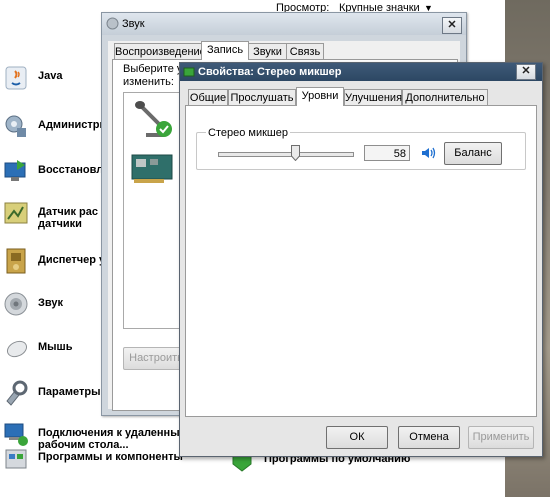  I want to click on dialog-title: Свойства: Стерео микшер, so click(270, 72).